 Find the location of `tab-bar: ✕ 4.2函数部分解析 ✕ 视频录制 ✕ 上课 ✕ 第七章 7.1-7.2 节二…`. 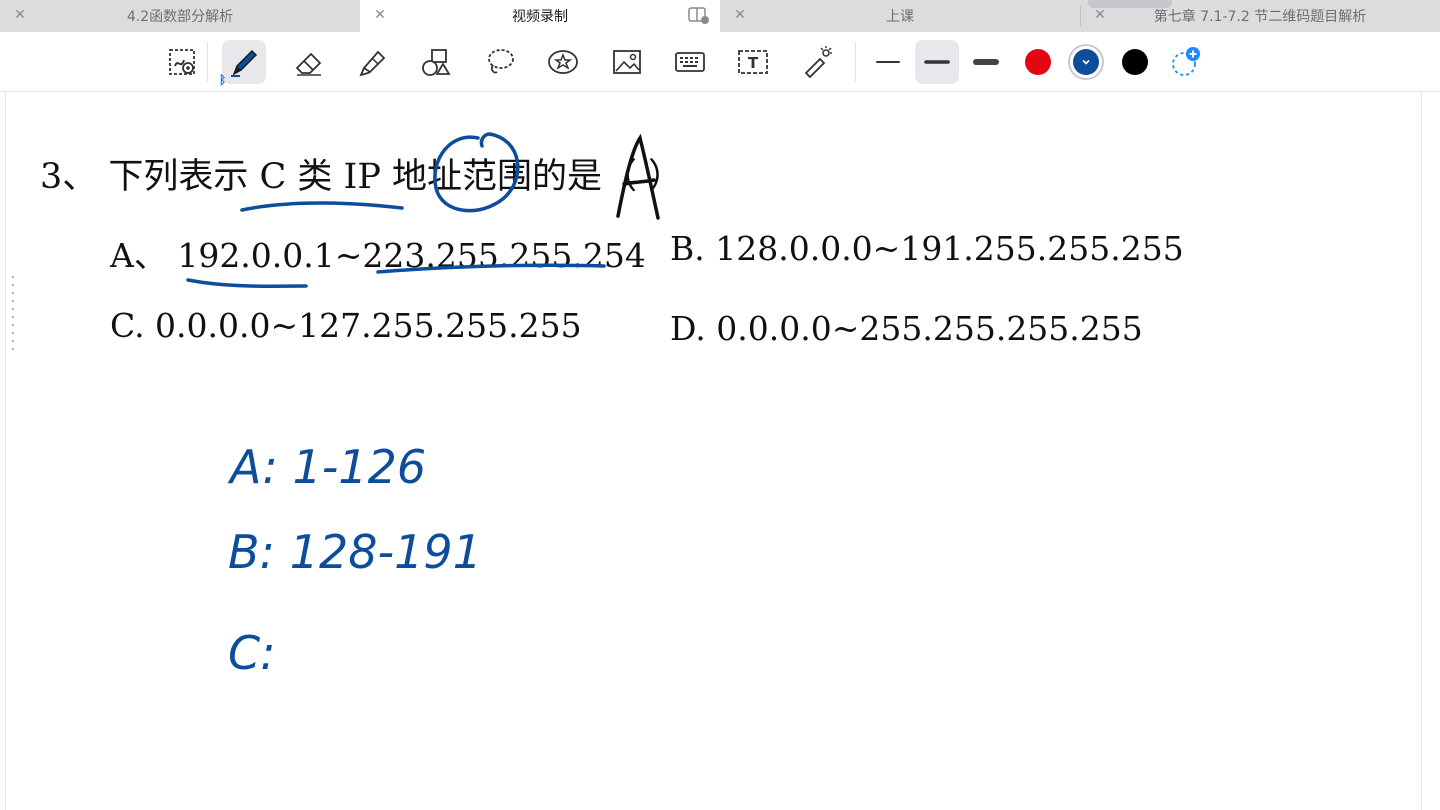

tab-bar: ✕ 4.2函数部分解析 ✕ 视频录制 ✕ 上课 ✕ 第七章 7.1-7.2 节二… is located at coordinates (720, 16).